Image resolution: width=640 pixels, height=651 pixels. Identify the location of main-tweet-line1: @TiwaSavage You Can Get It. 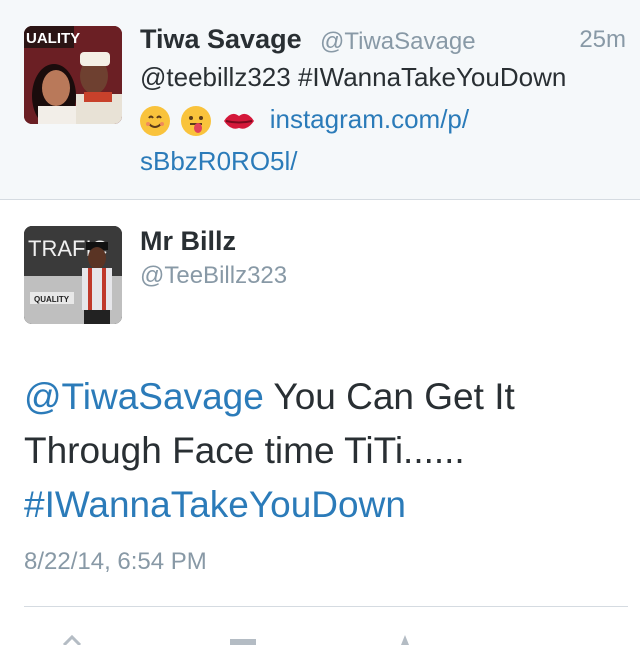
(324, 397).